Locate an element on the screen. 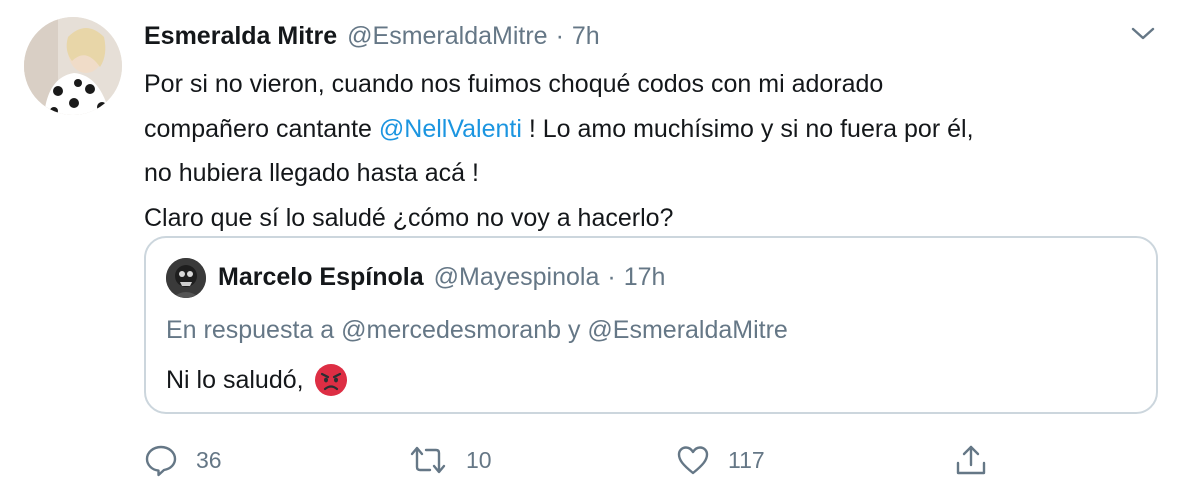 The image size is (1188, 492). share-button is located at coordinates (971, 460).